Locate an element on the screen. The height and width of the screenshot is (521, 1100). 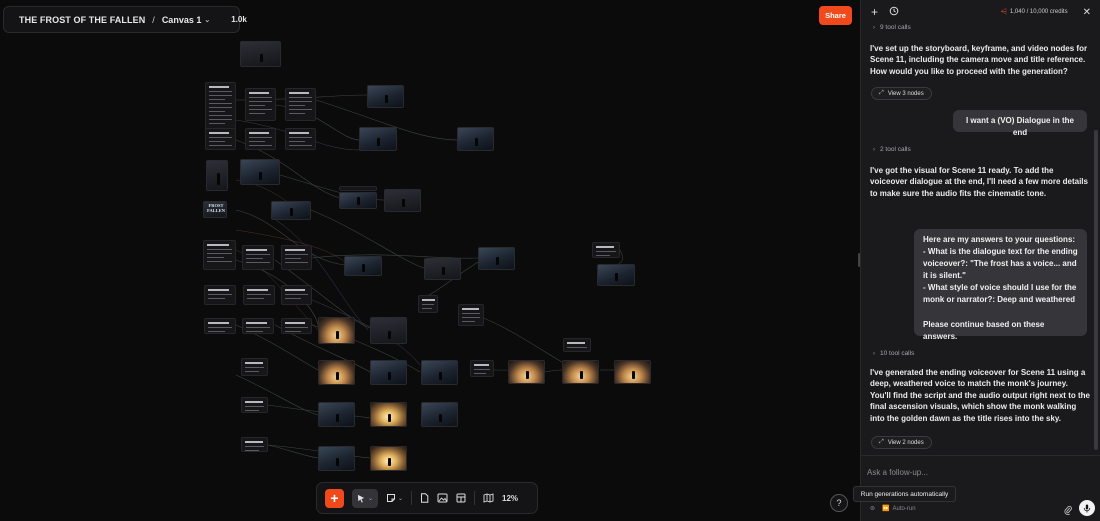
tool-calls-toggle: › 10 tool calls is located at coordinates (893, 353).